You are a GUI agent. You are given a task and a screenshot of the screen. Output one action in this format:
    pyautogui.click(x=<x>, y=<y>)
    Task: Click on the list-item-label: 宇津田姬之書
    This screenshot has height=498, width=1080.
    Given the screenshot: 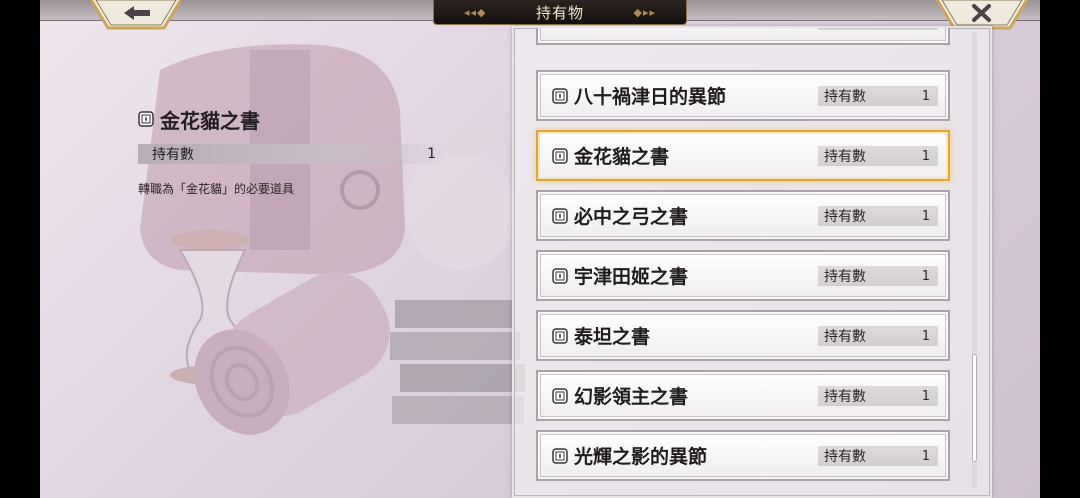 What is the action you would take?
    pyautogui.click(x=631, y=277)
    